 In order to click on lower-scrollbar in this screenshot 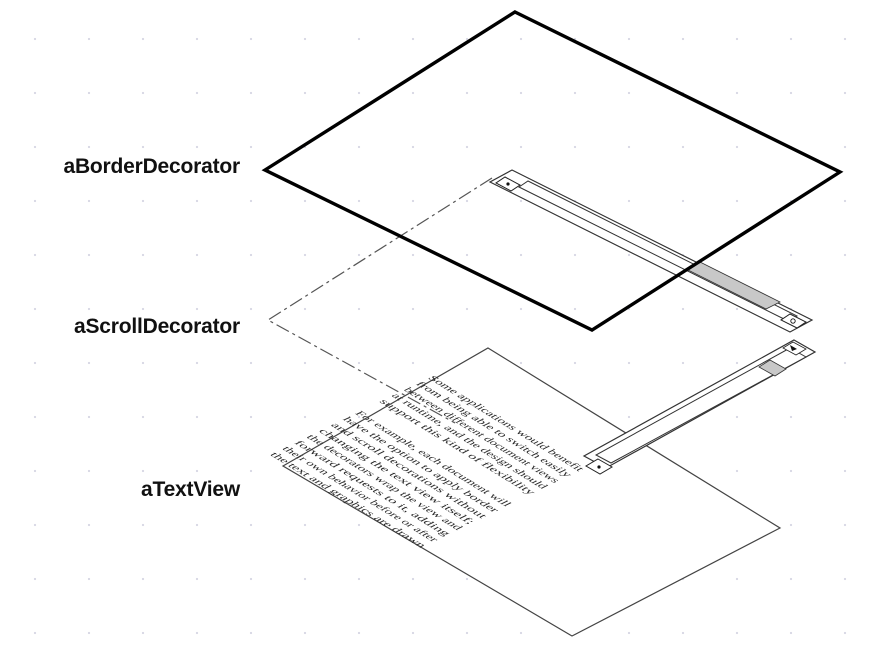, I will do `click(699, 407)`.